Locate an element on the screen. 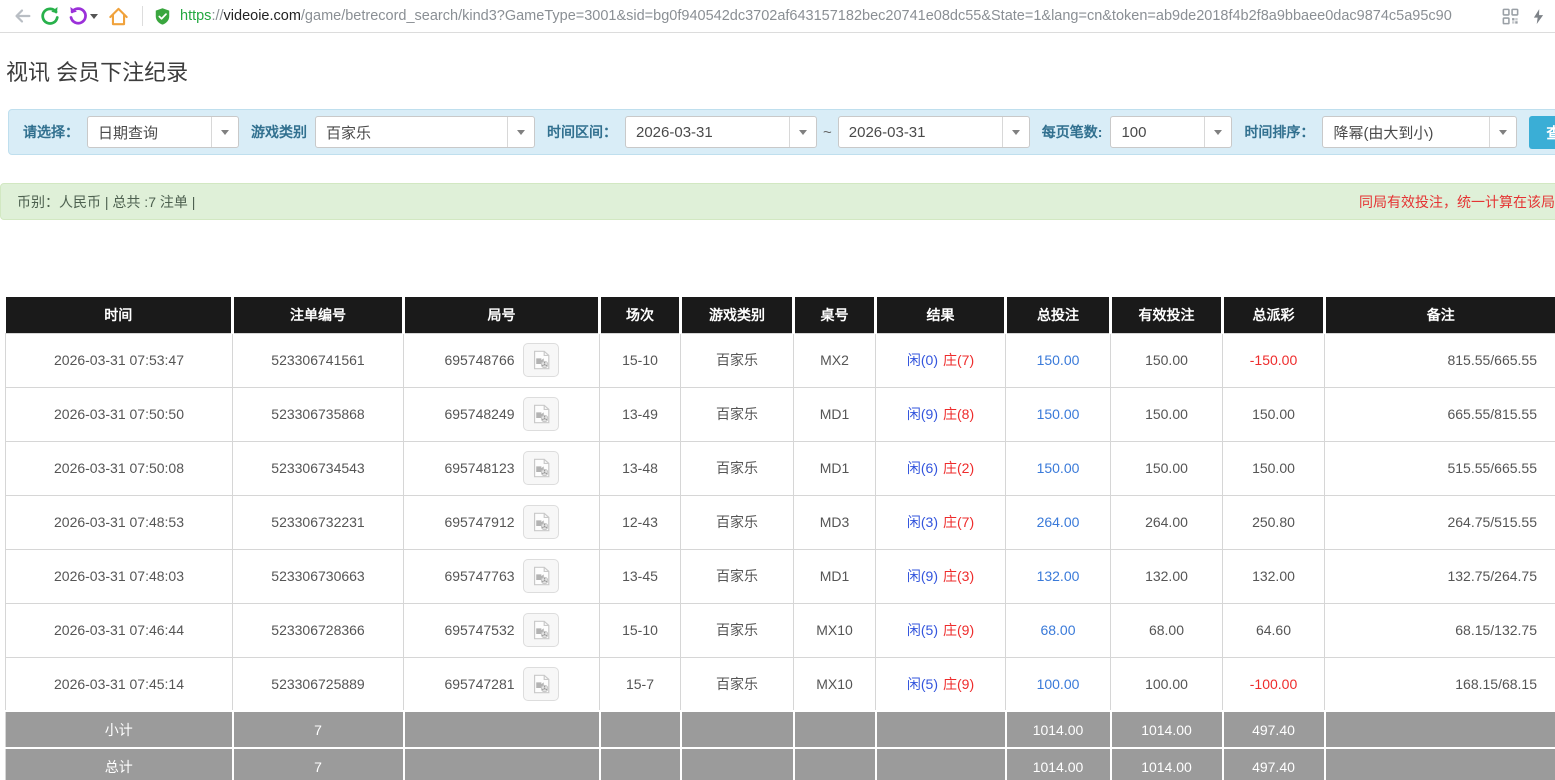 This screenshot has width=1555, height=780. round-id-wrap: 695747532 is located at coordinates (501, 630).